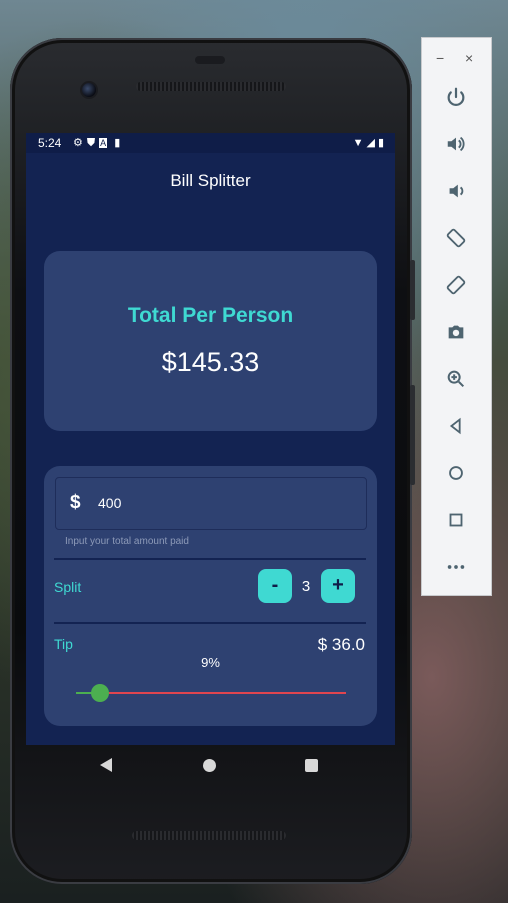 The image size is (508, 903). What do you see at coordinates (211, 86) in the screenshot?
I see `earpiece-speaker` at bounding box center [211, 86].